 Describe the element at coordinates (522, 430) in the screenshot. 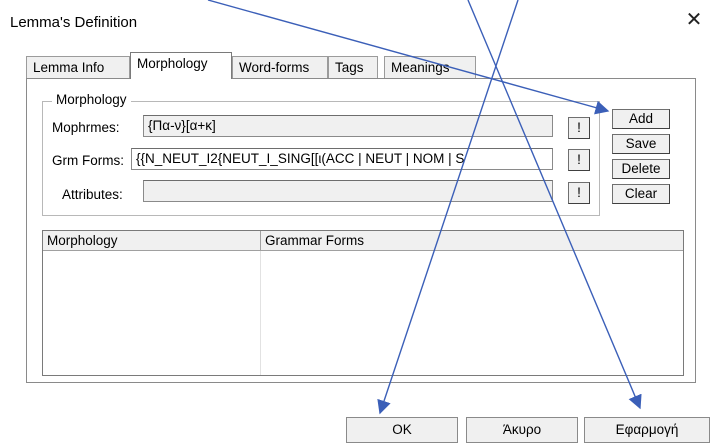

I see `cancel-button: Άκυρο` at that location.